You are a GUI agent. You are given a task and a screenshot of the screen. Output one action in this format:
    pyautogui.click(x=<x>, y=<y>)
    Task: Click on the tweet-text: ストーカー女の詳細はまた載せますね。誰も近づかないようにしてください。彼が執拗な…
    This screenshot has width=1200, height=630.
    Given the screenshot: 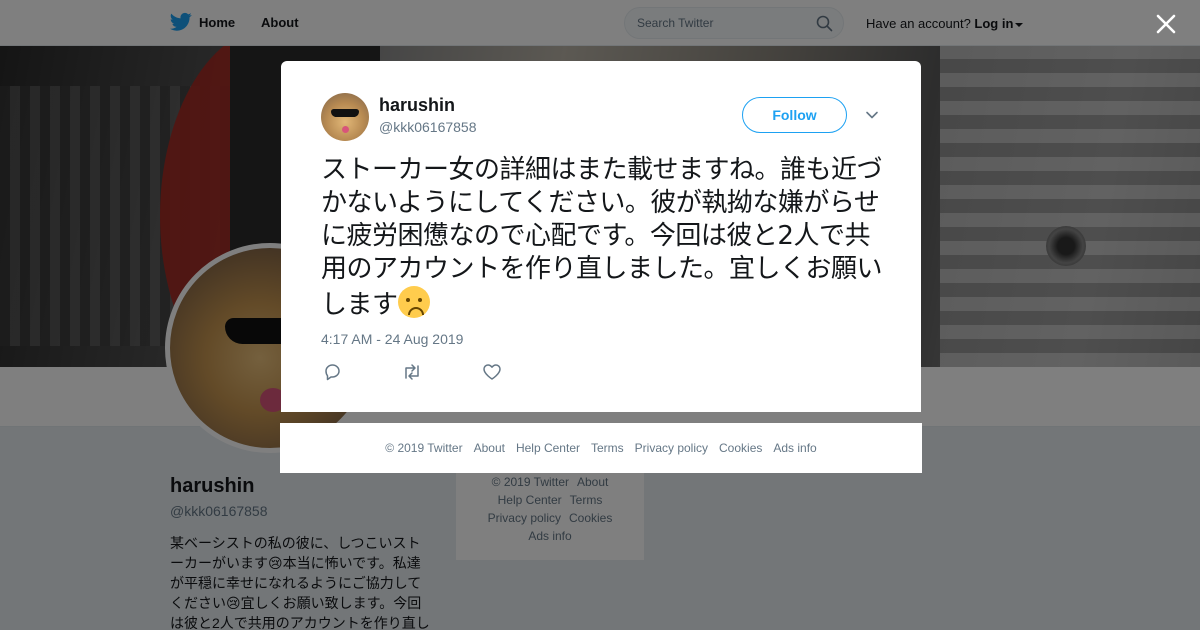 What is the action you would take?
    pyautogui.click(x=605, y=238)
    